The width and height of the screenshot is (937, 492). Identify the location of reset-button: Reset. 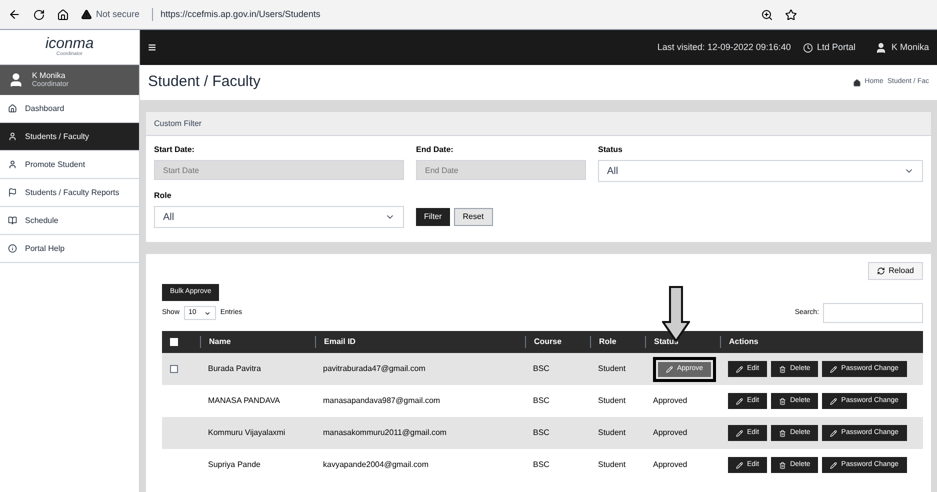
(473, 217).